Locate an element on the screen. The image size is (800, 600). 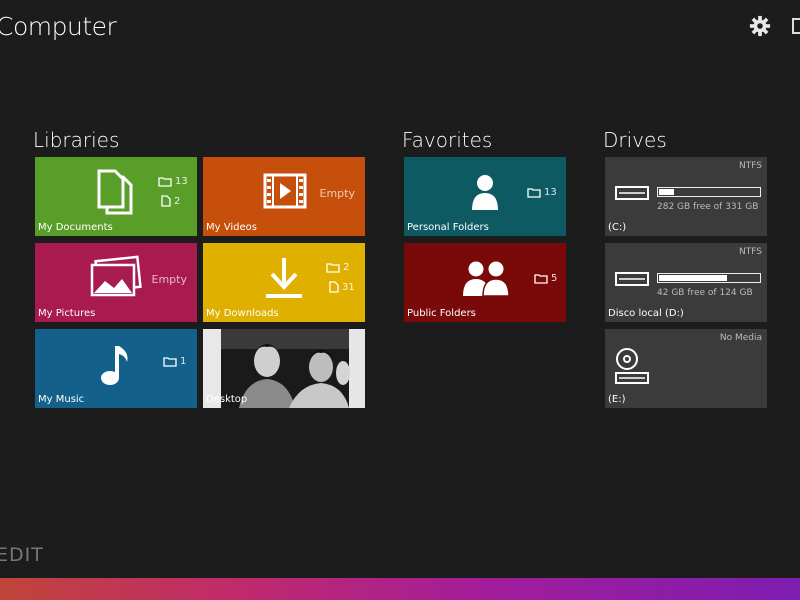
tile-my-pictures: Empty My Pictures is located at coordinates (116, 282).